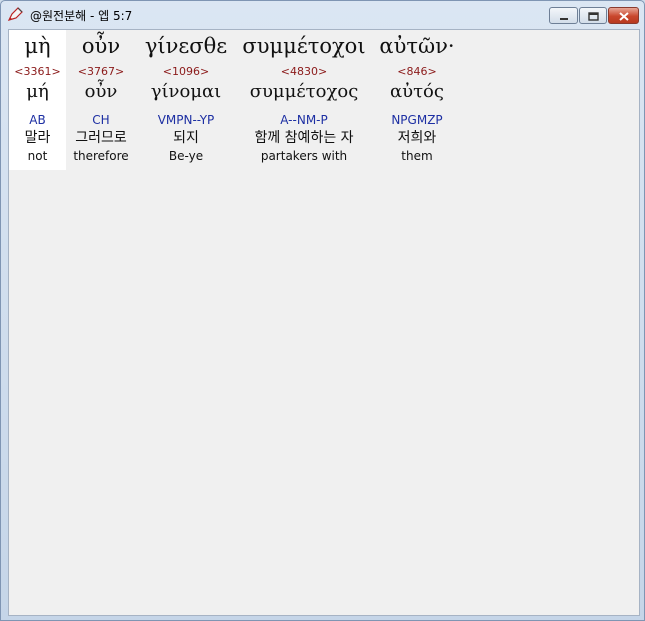 Image resolution: width=645 pixels, height=621 pixels. I want to click on word-column: αὐτῶν· <846> αὐτός NPGMZP 저희와 them, so click(417, 100).